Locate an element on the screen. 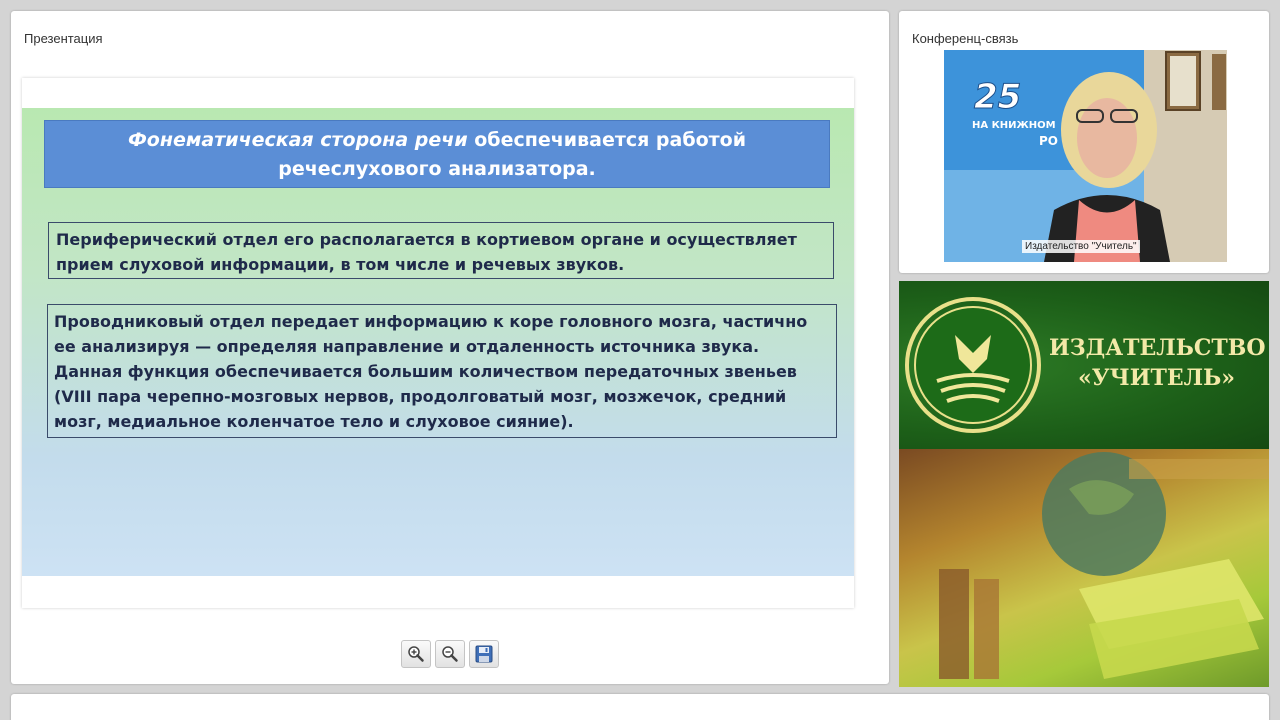  zoom-out-button is located at coordinates (450, 654).